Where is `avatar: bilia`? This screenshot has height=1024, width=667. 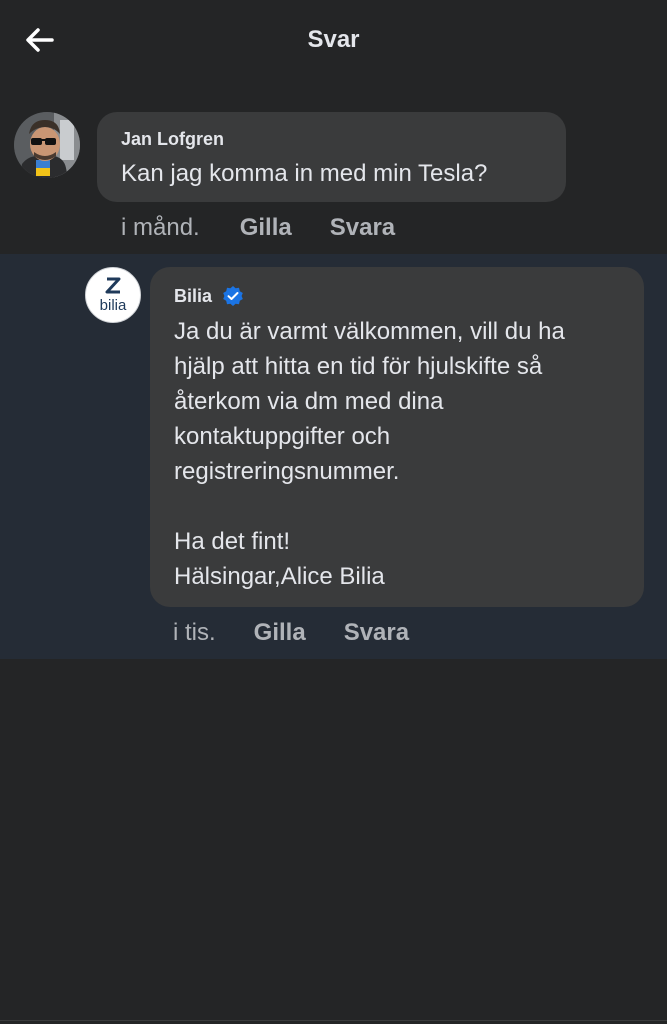 avatar: bilia is located at coordinates (113, 295).